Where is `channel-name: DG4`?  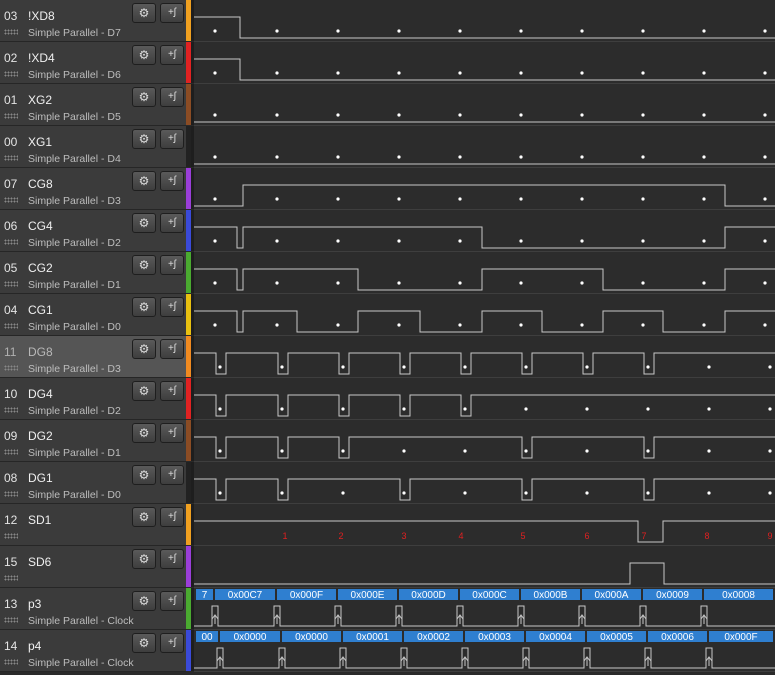
channel-name: DG4 is located at coordinates (40, 394).